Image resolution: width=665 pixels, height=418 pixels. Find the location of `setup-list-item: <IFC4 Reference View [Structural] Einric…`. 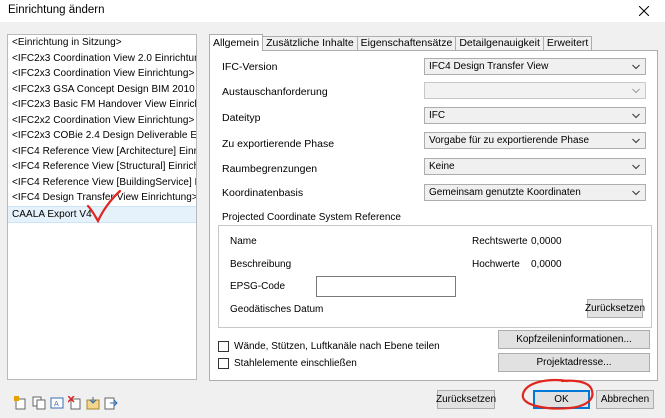

setup-list-item: <IFC4 Reference View [Structural] Einric… is located at coordinates (102, 167).